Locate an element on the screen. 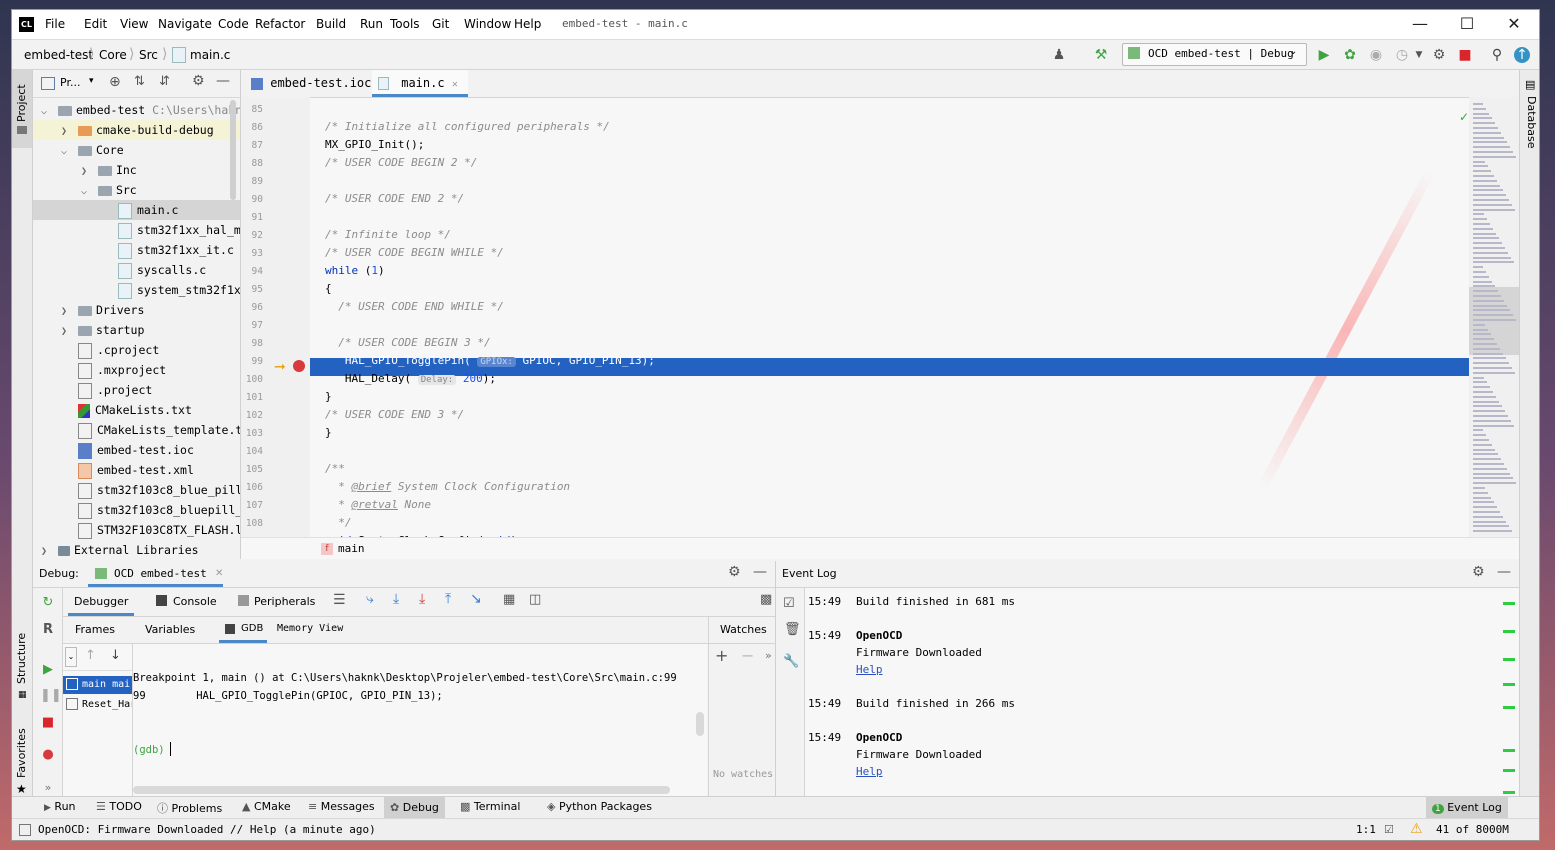  tree-item: stm32f1xx_it.c is located at coordinates (136, 250).